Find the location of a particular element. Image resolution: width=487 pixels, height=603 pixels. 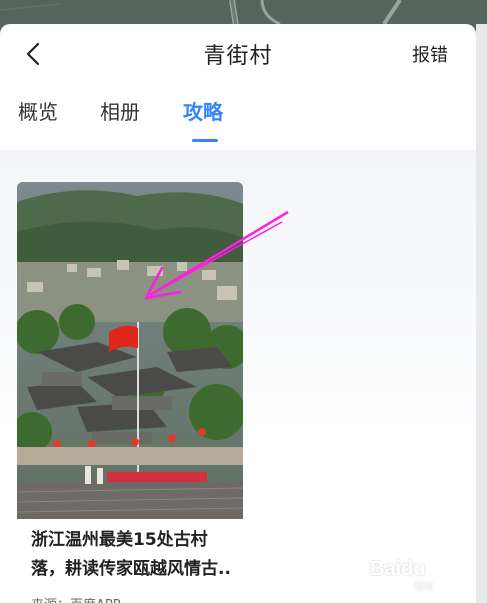

guide-card-source: 来源：百度APP is located at coordinates (76, 598).